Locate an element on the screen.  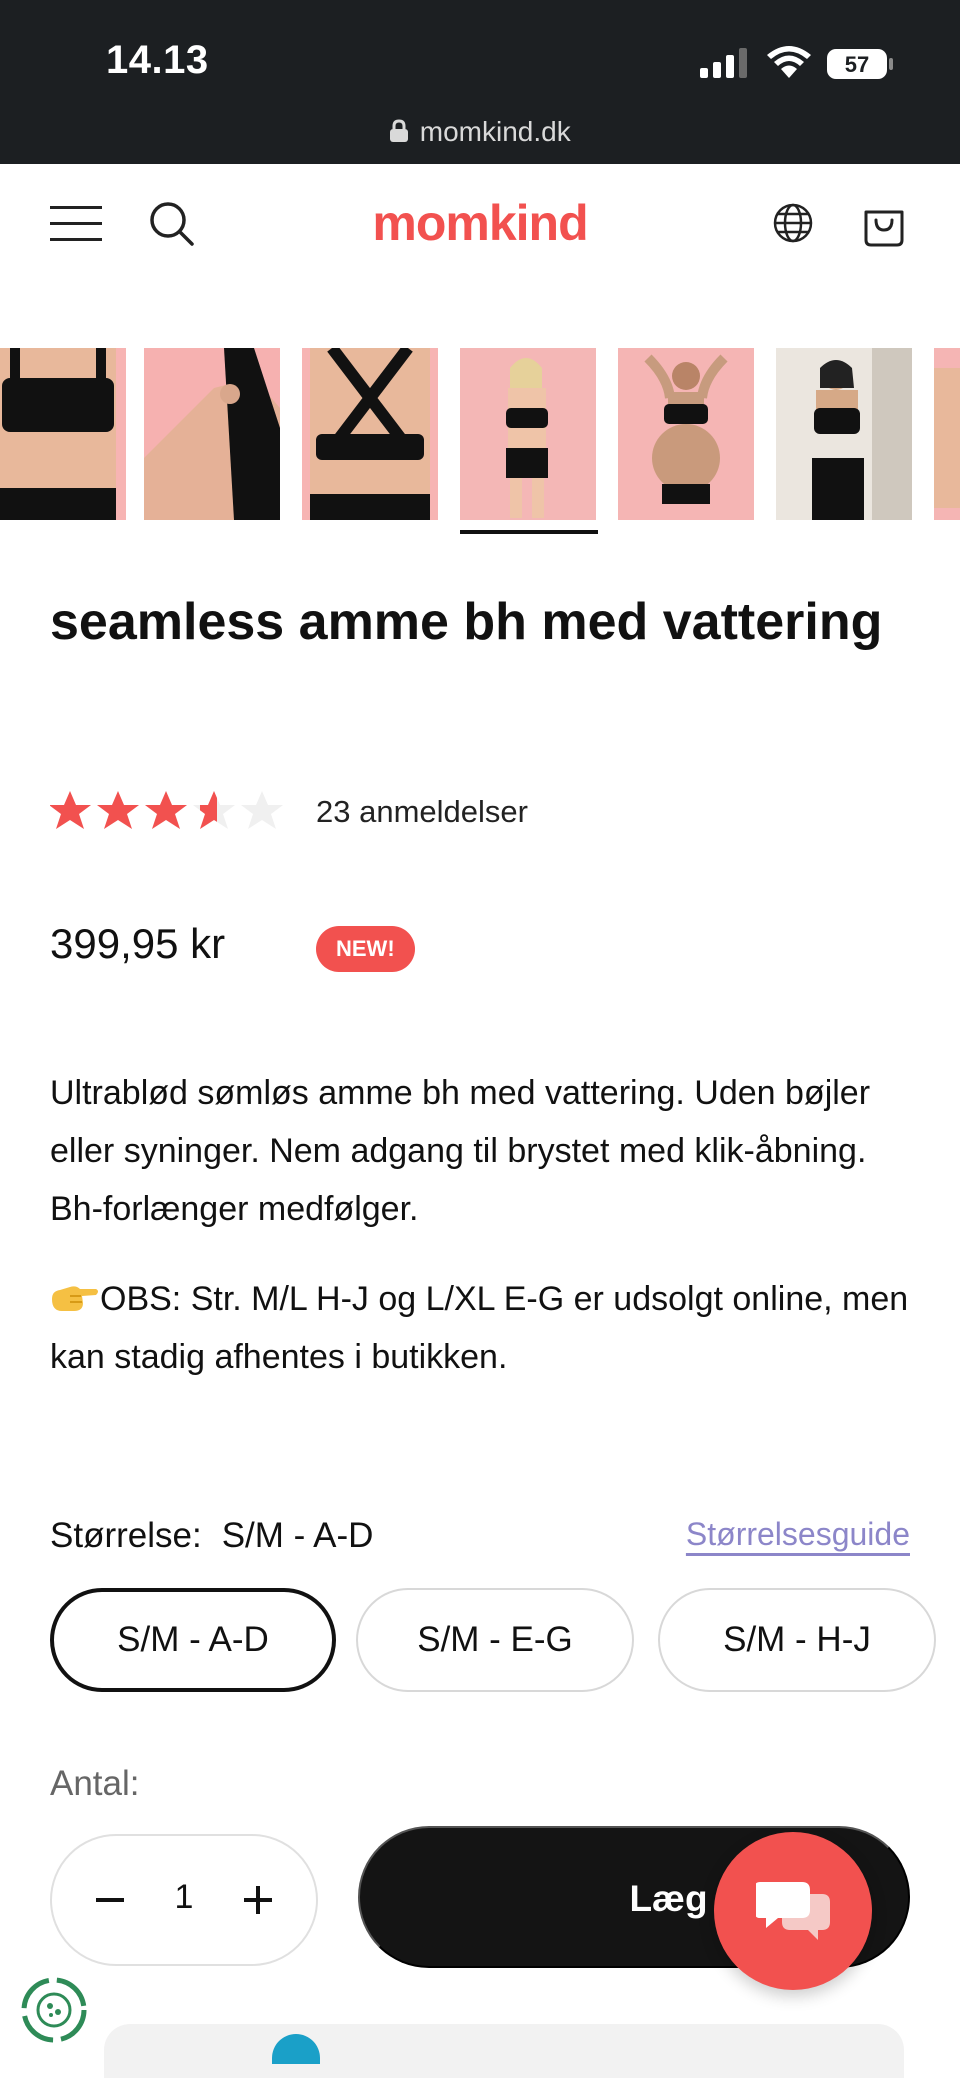
size-label: Størrelse: is located at coordinates (126, 1535).